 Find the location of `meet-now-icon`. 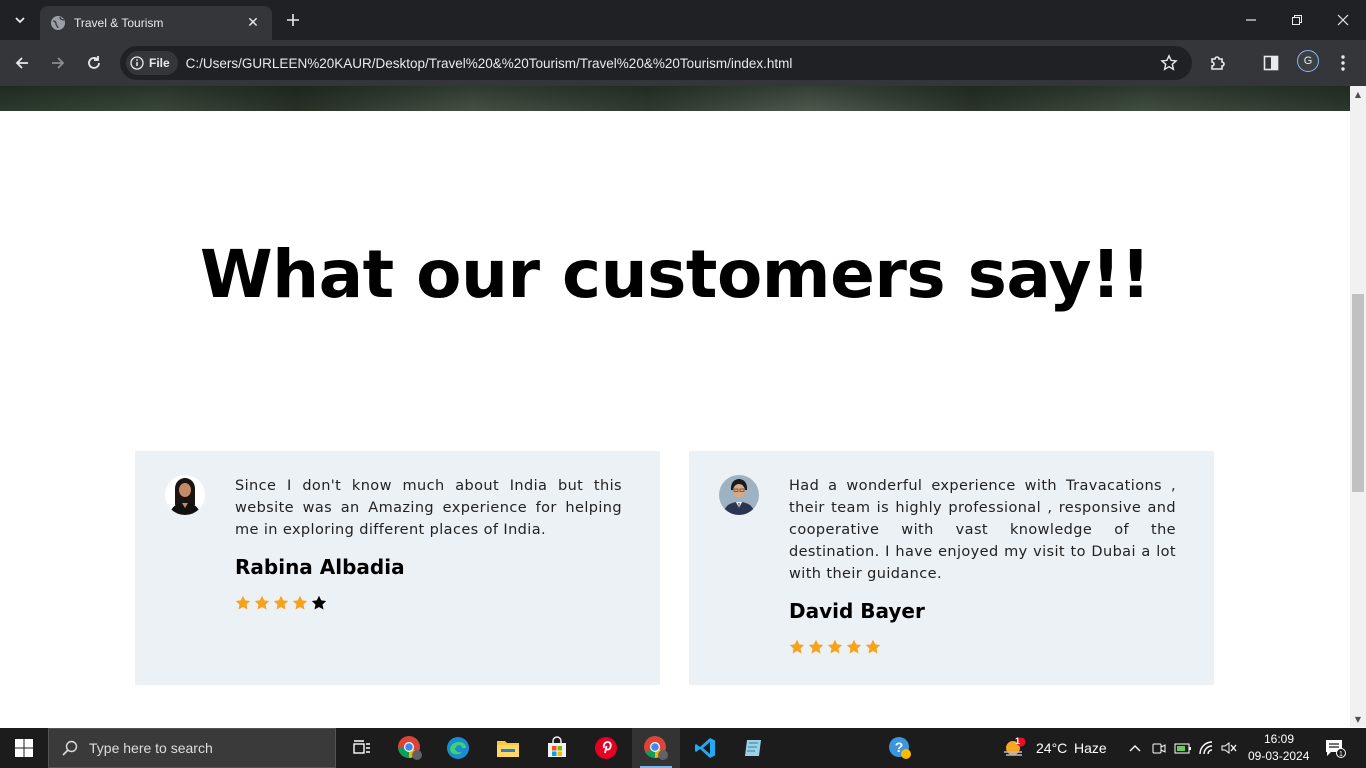

meet-now-icon is located at coordinates (1159, 748).